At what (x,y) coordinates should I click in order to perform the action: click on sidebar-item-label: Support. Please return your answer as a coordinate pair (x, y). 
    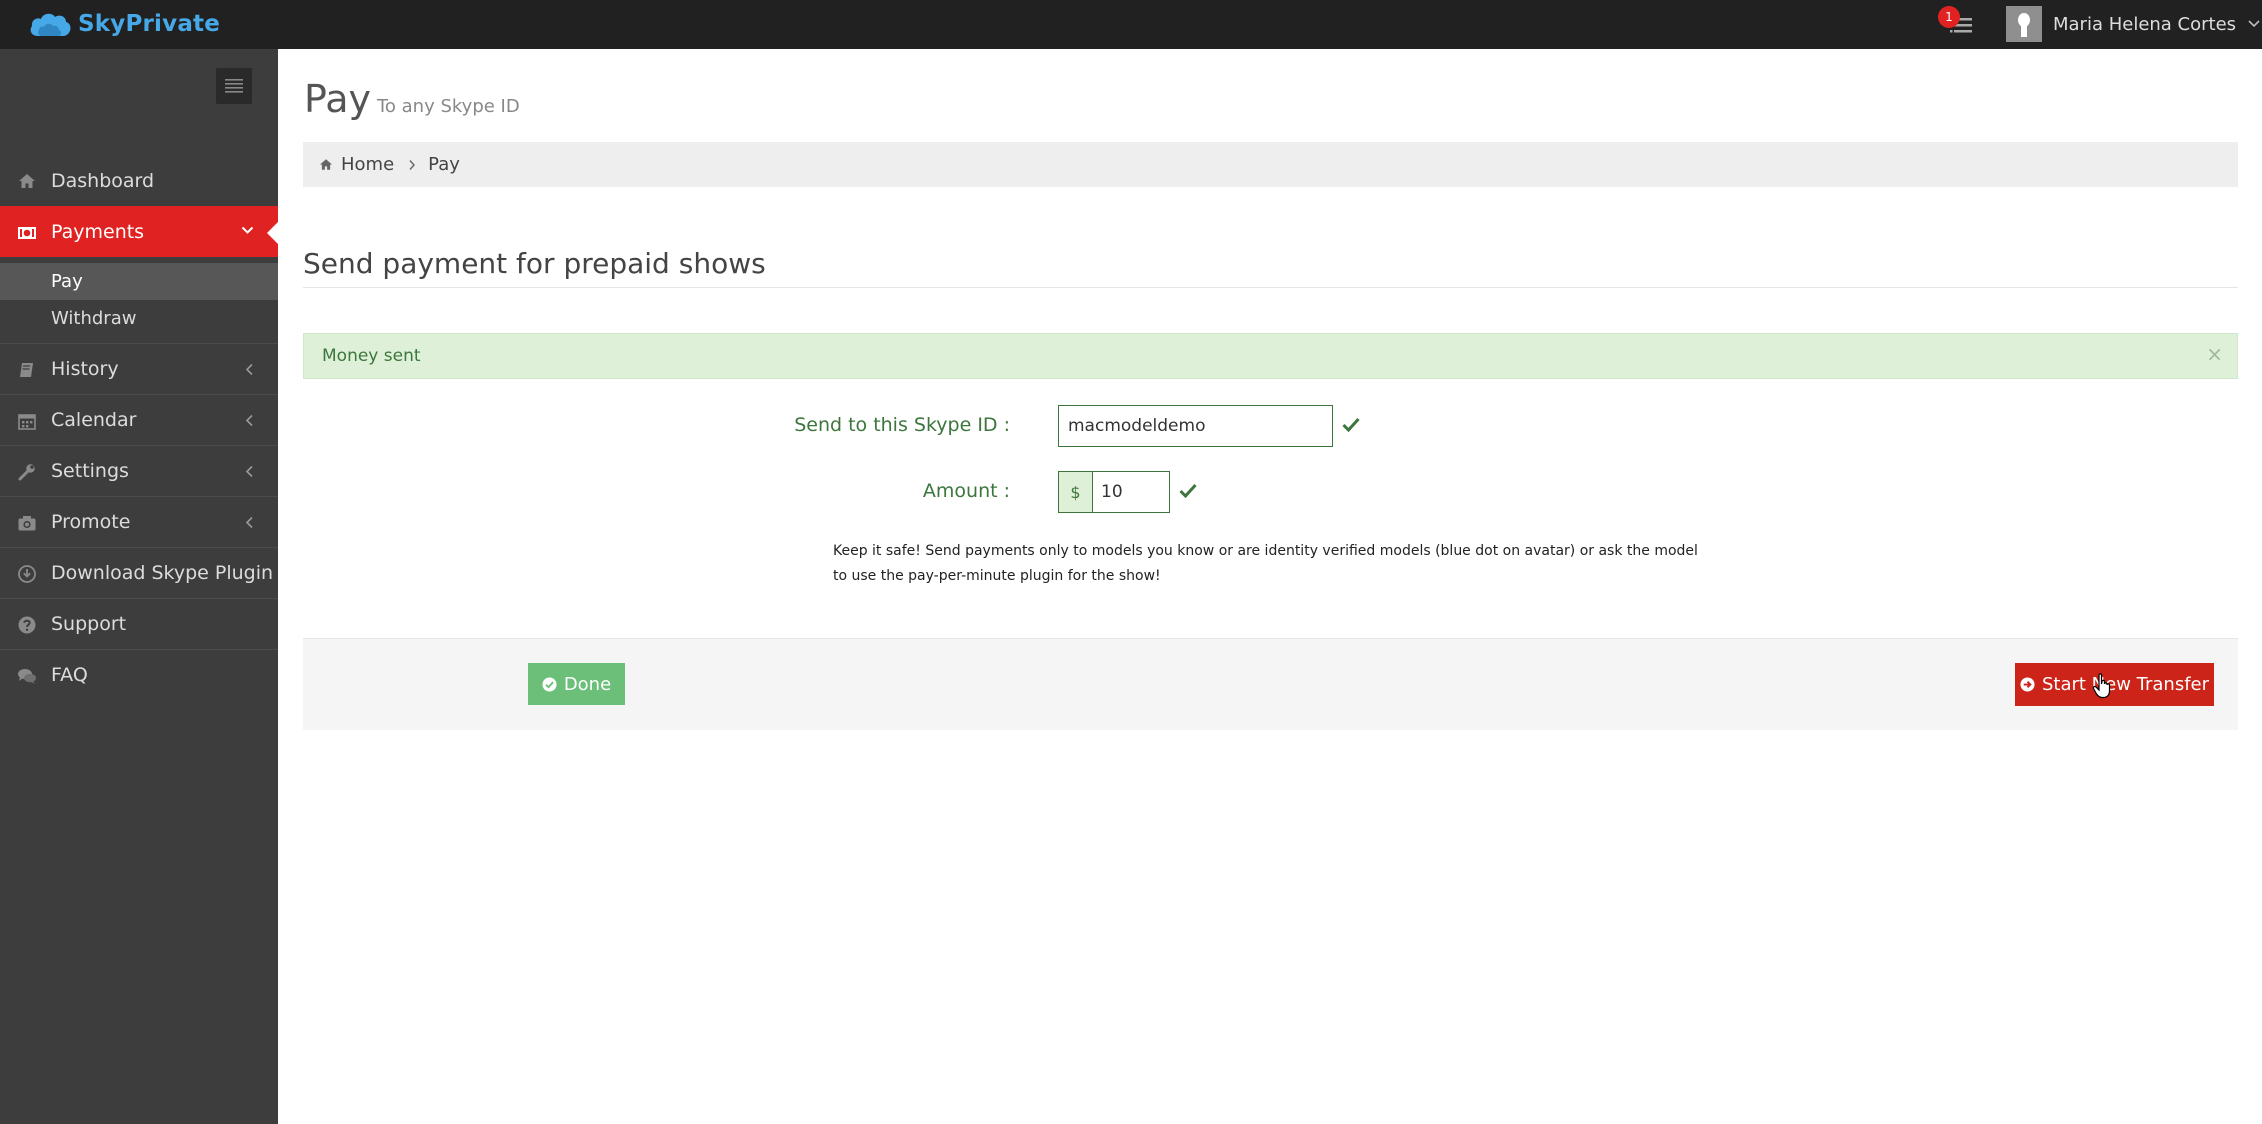
    Looking at the image, I should click on (89, 624).